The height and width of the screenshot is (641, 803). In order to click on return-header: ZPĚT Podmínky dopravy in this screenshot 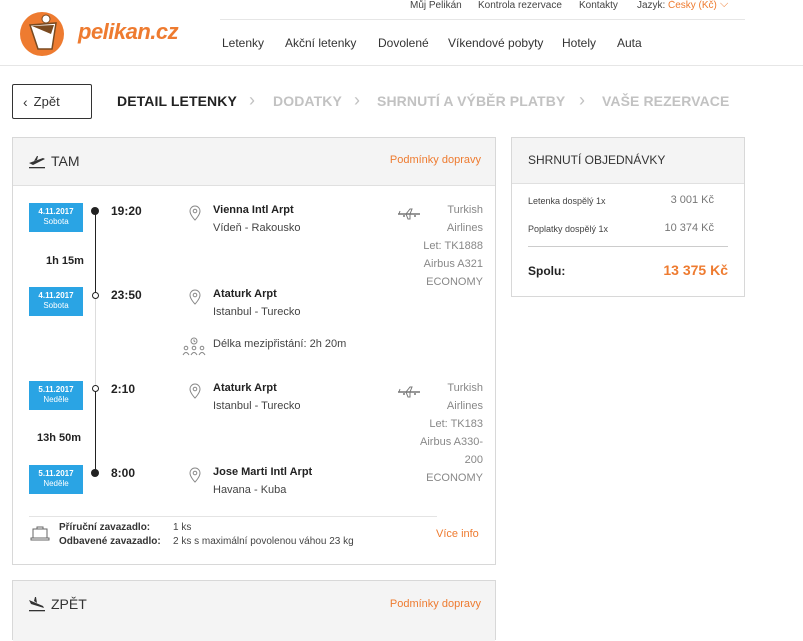, I will do `click(254, 611)`.